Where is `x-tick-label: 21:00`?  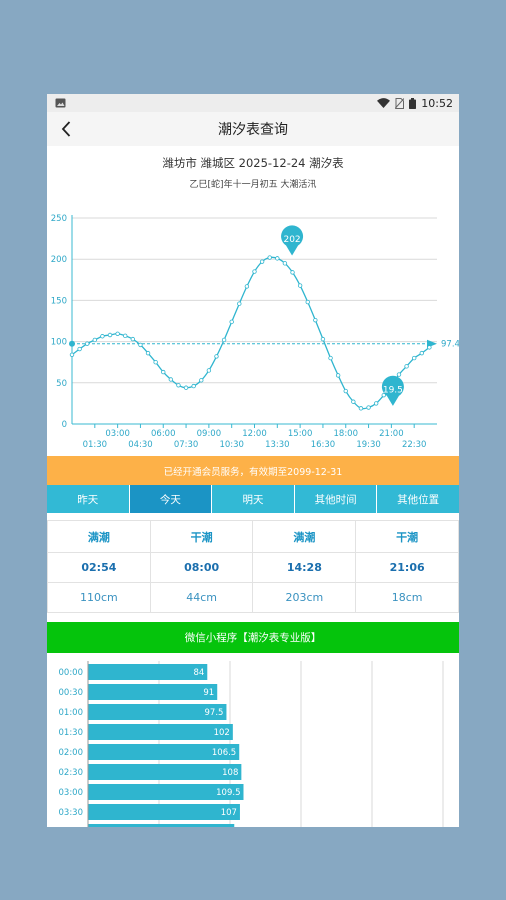
x-tick-label: 21:00 is located at coordinates (391, 434).